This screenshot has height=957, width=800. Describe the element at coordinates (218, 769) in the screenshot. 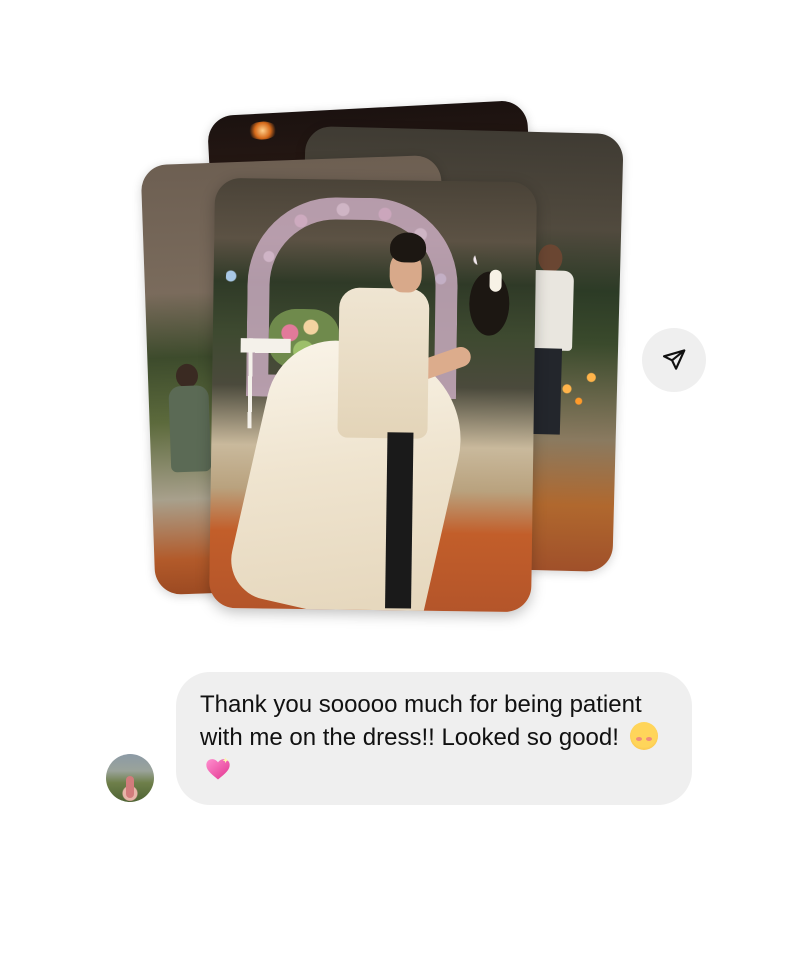

I see `sparkling-heart-icon` at that location.